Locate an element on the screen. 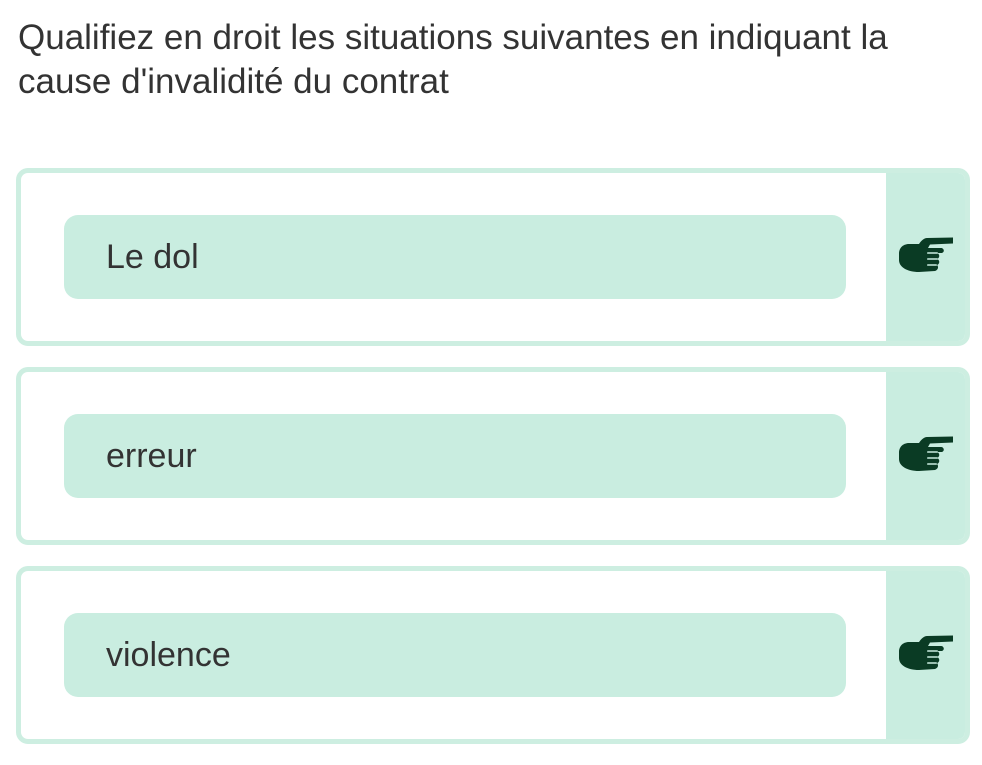  answer-option: Le dol is located at coordinates (455, 257).